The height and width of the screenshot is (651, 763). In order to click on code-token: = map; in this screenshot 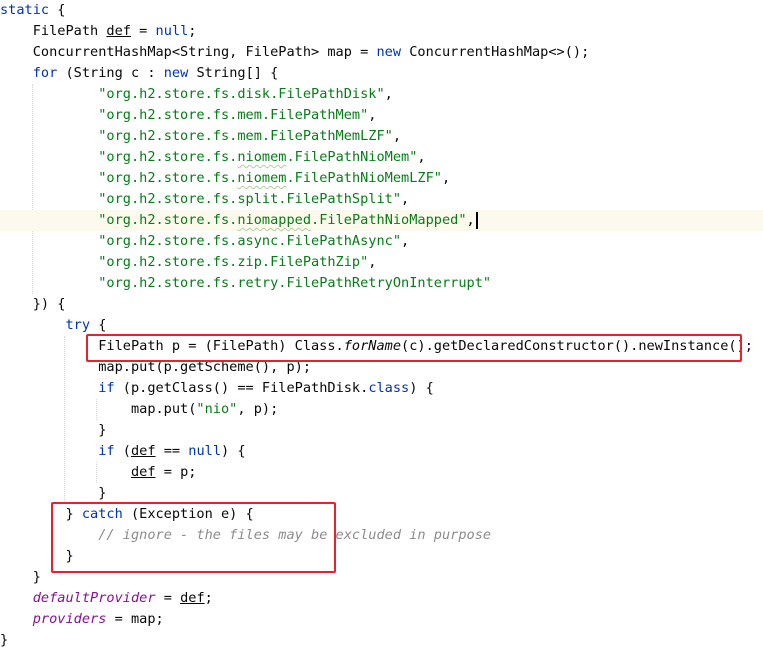, I will do `click(135, 619)`.